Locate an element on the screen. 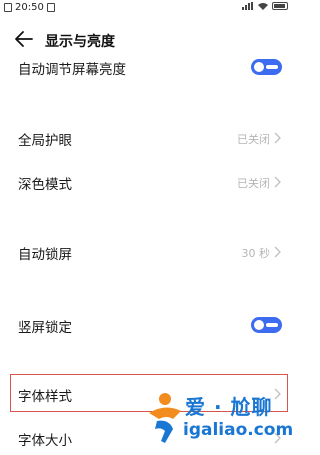 This screenshot has height=455, width=320. watermark-logo-icon is located at coordinates (165, 418).